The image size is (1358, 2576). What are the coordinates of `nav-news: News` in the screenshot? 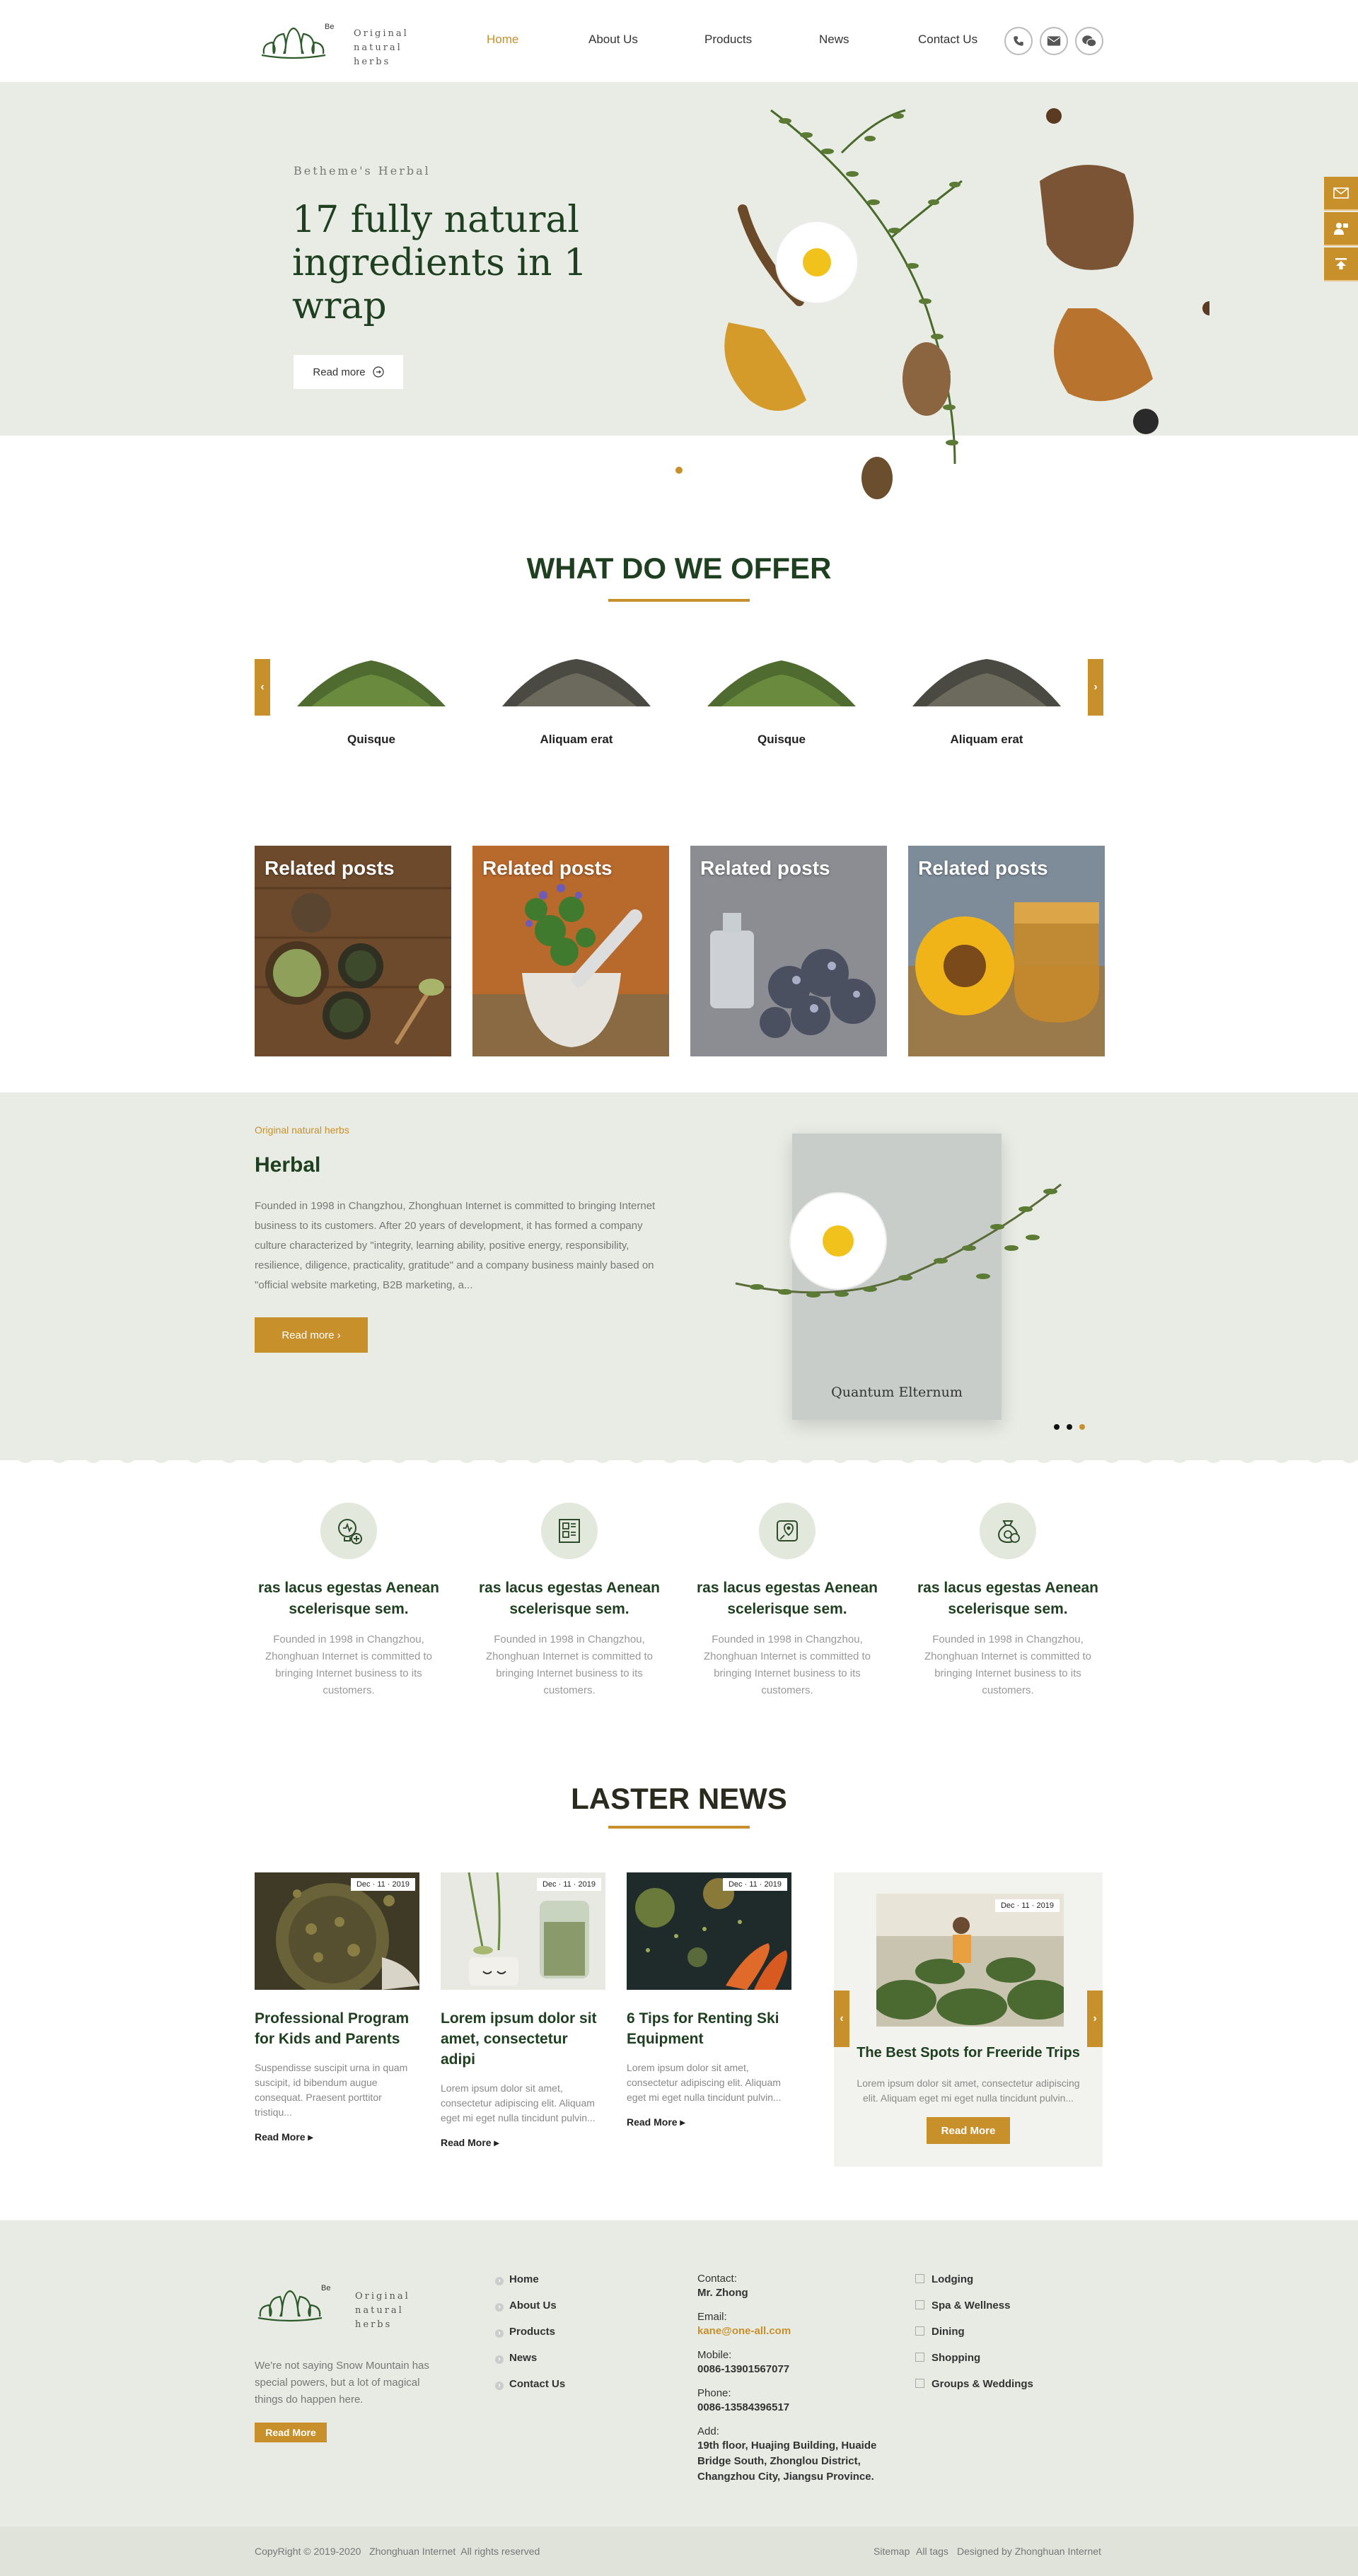 It's located at (834, 40).